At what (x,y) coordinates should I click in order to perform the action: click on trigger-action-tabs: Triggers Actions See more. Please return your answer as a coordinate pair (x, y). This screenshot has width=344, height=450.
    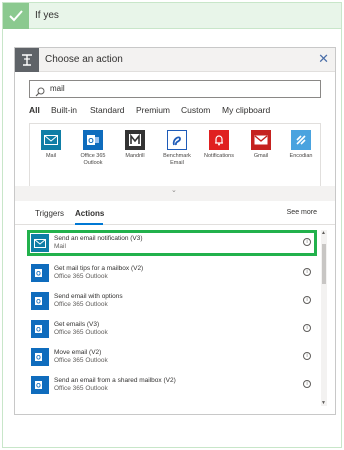
    Looking at the image, I should click on (175, 213).